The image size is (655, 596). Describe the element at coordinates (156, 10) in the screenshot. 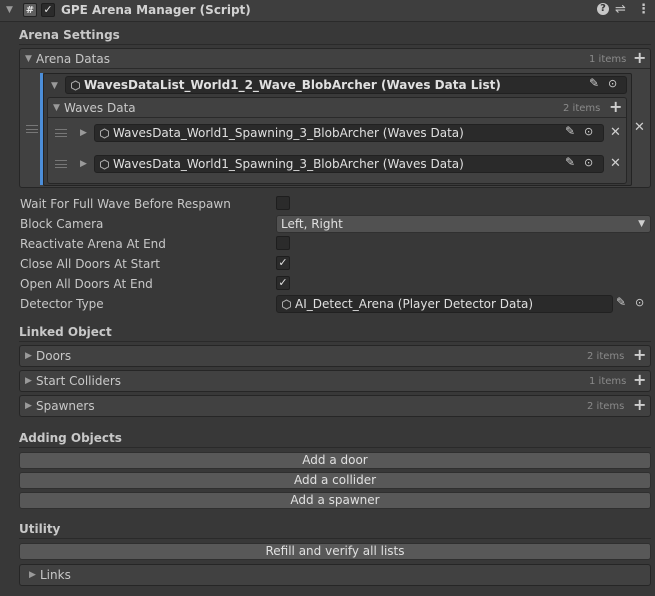

I see `component-title: GPE Arena Manager (Script)` at that location.